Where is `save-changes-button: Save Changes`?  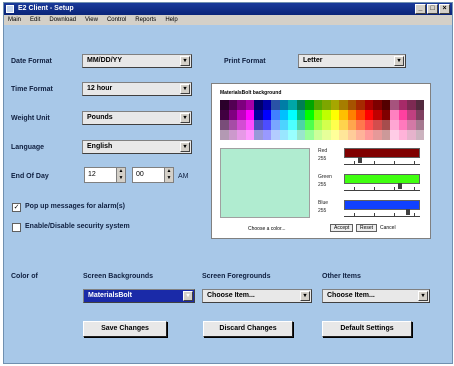 save-changes-button: Save Changes is located at coordinates (125, 329).